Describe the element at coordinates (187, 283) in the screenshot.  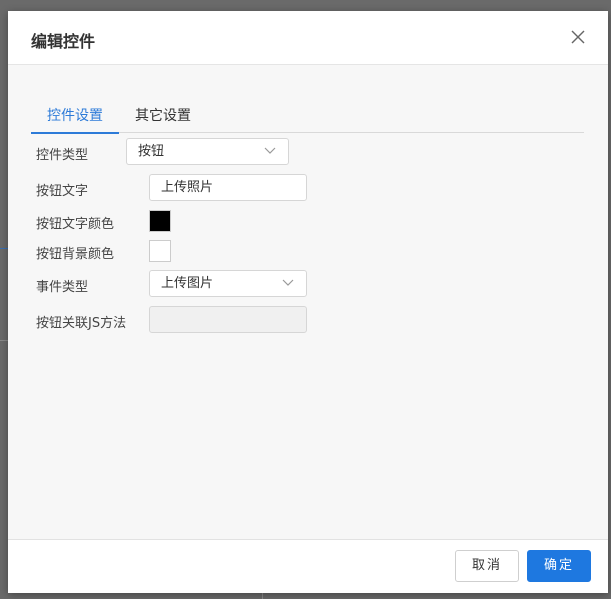
I see `event-type-value: 上传图片` at that location.